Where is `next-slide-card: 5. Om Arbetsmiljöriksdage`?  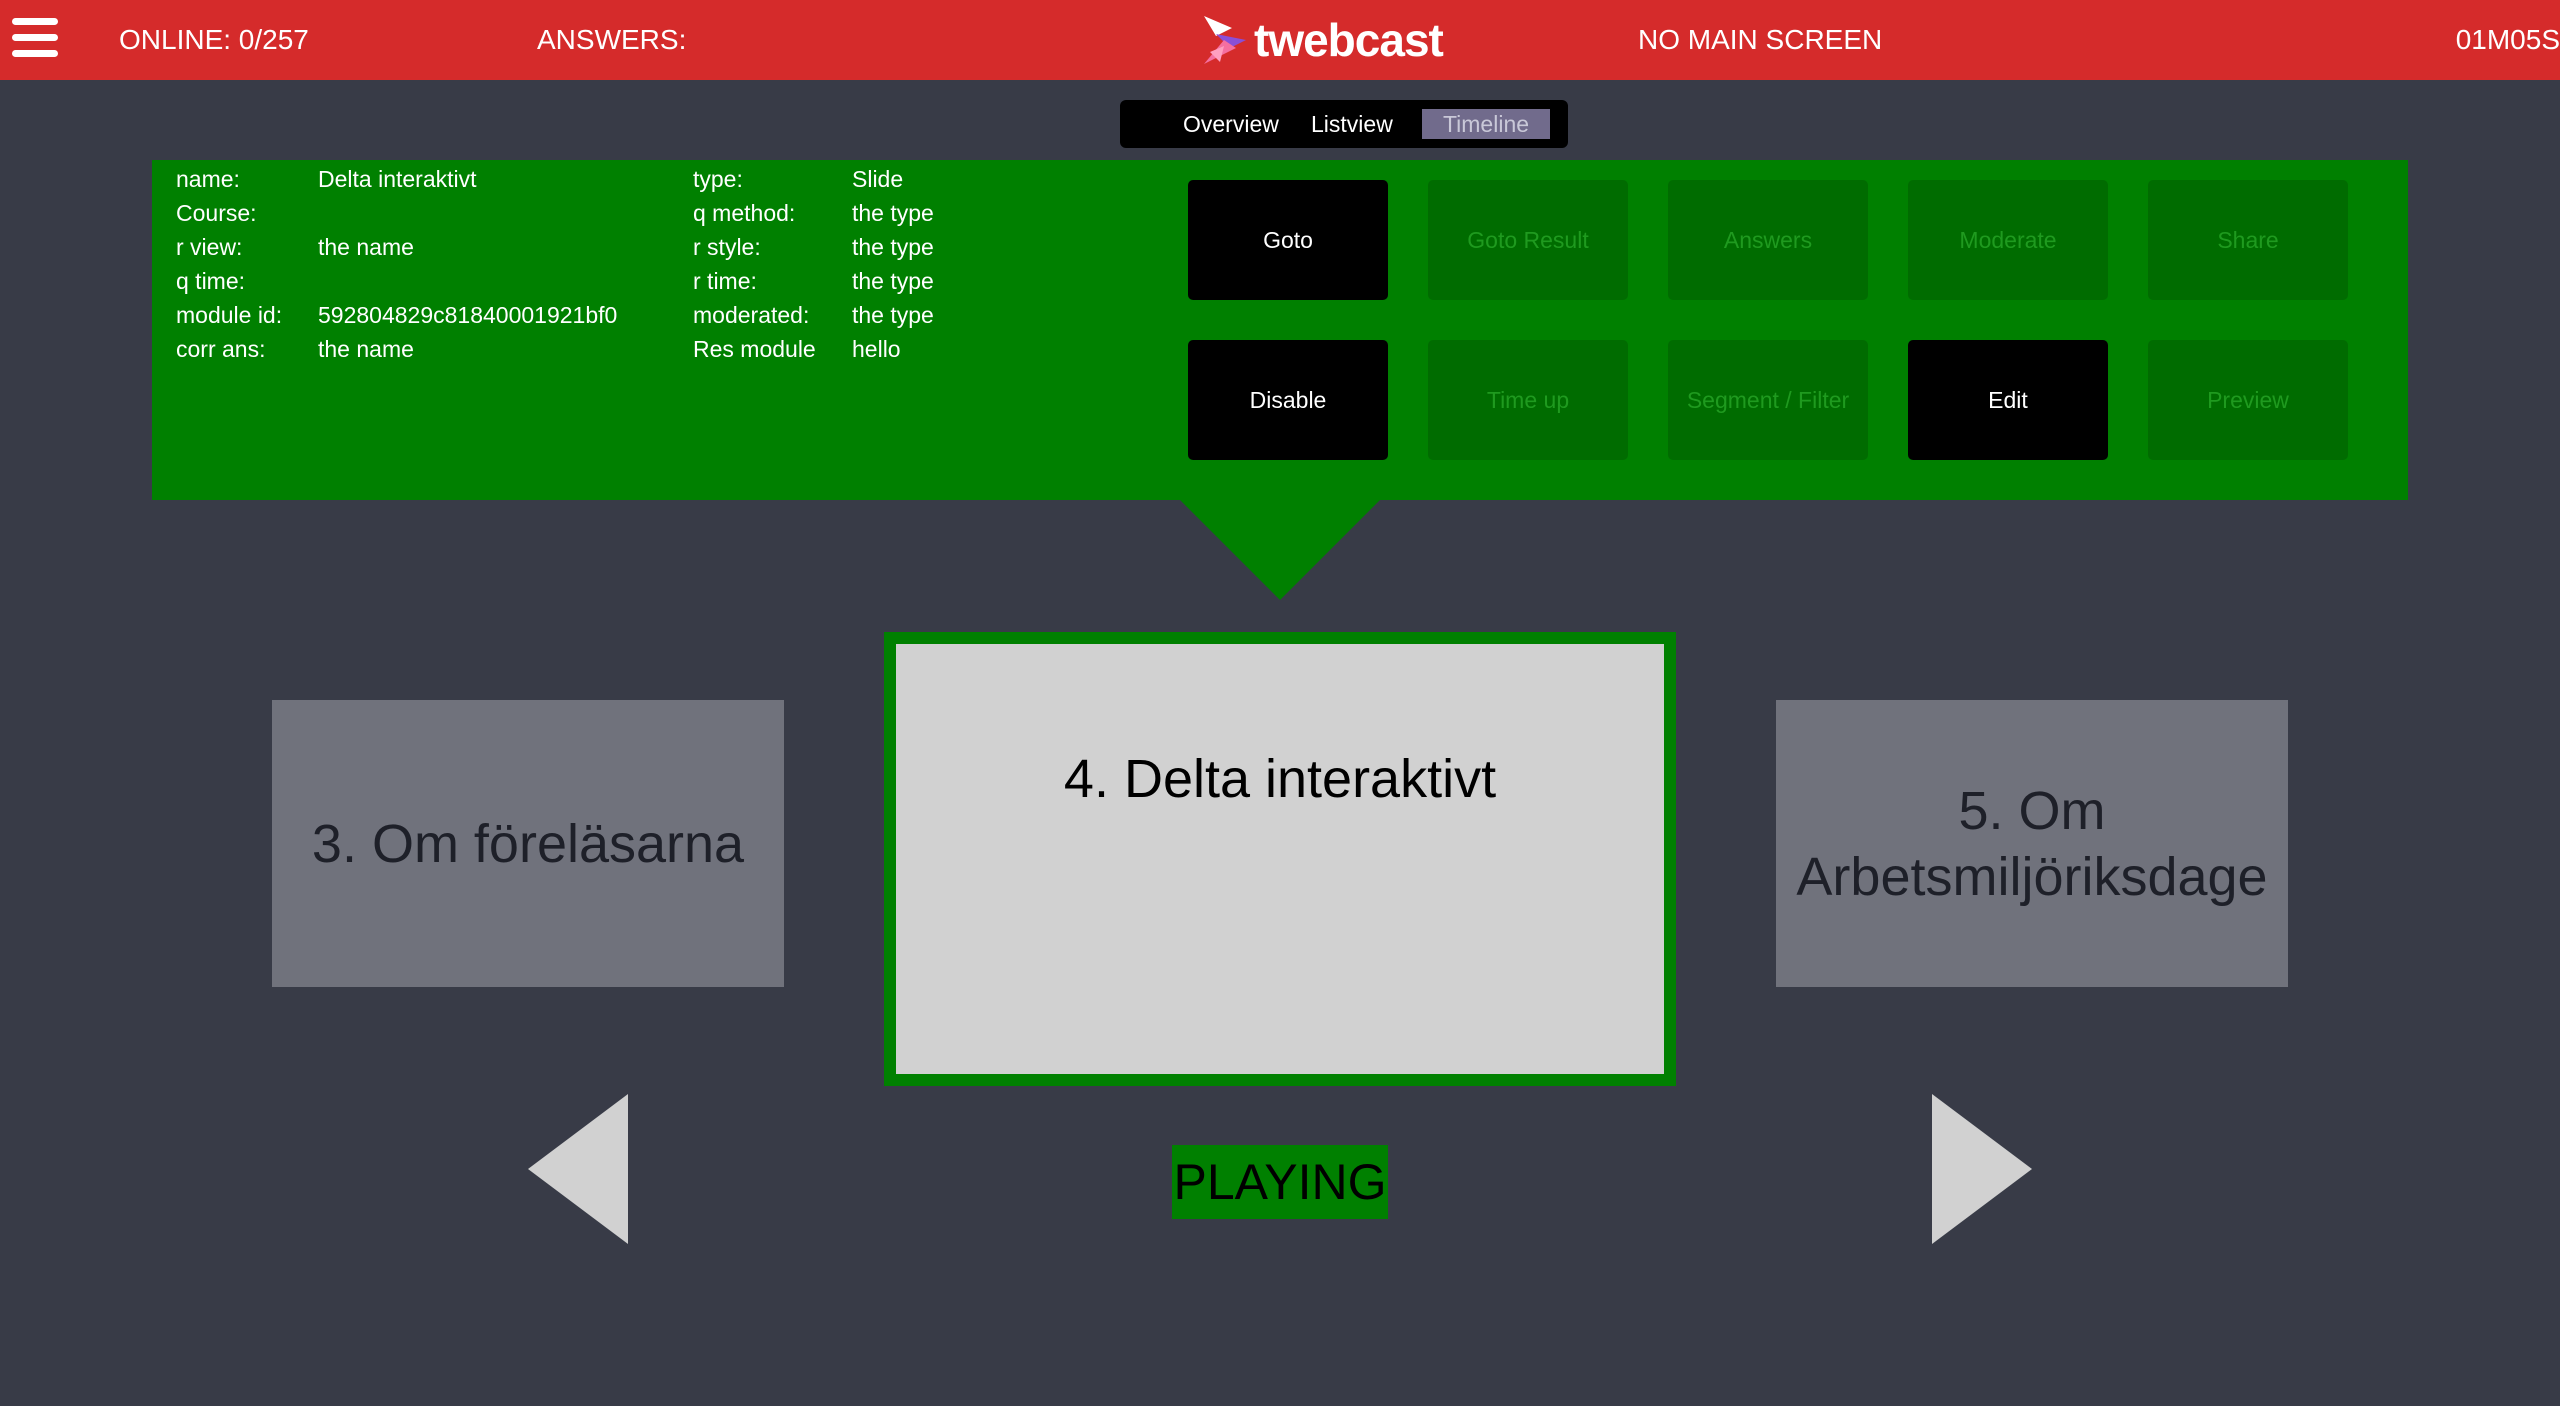
next-slide-card: 5. Om Arbetsmiljöriksdage is located at coordinates (2032, 843).